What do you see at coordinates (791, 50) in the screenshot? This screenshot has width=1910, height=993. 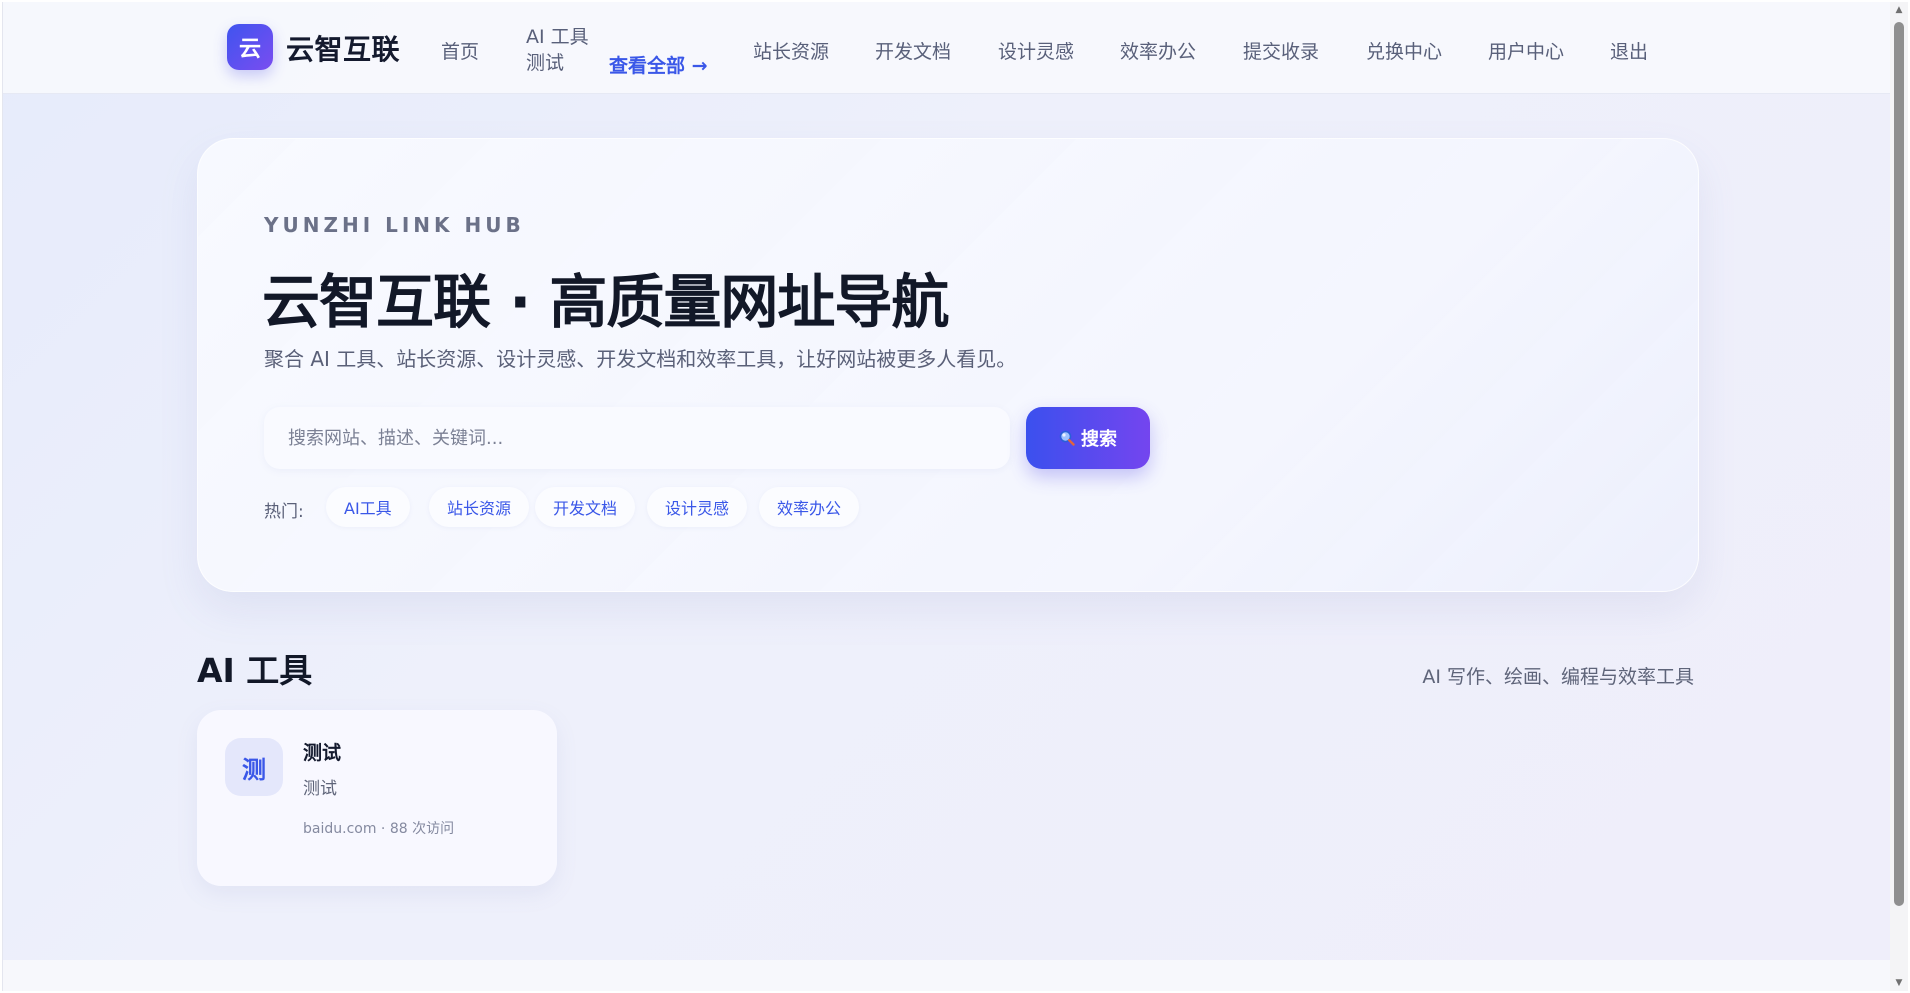 I see `nav-webmaster: 站长资源` at bounding box center [791, 50].